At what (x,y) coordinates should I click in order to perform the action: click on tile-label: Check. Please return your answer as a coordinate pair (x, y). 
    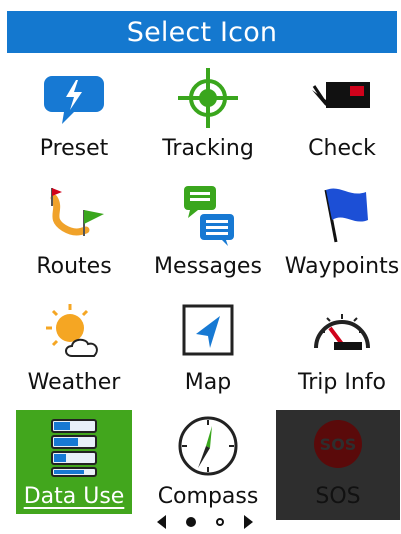
    Looking at the image, I should click on (342, 148).